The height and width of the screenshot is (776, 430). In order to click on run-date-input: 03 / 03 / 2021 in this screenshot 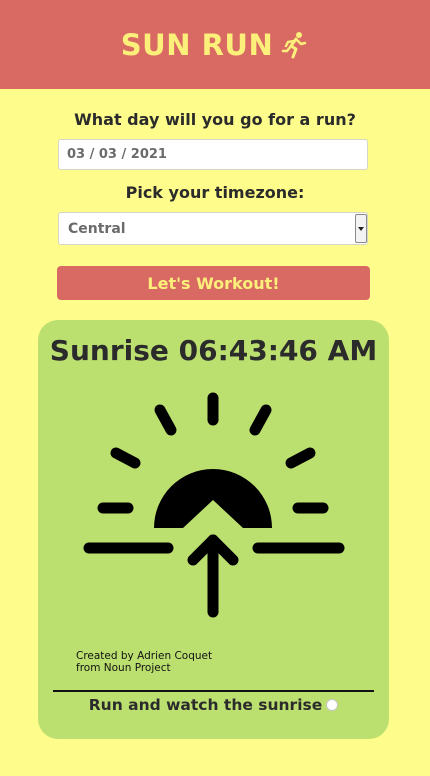, I will do `click(213, 154)`.